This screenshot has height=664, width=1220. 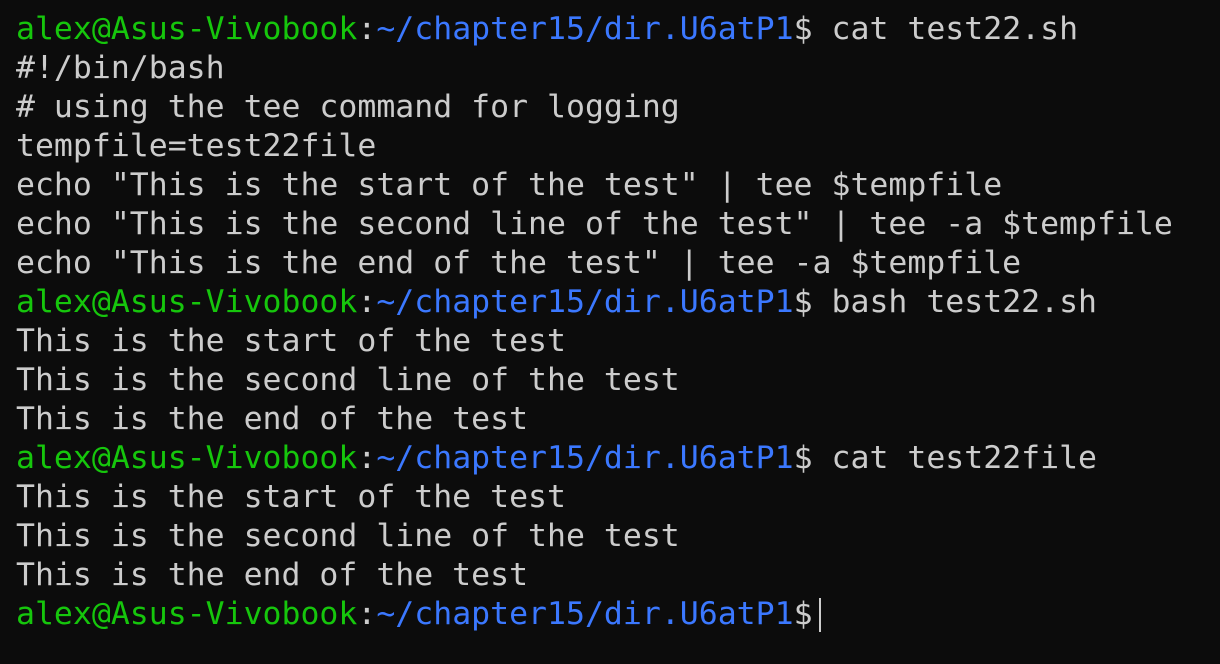 What do you see at coordinates (348, 107) in the screenshot?
I see `output-line: # using the tee command for logging` at bounding box center [348, 107].